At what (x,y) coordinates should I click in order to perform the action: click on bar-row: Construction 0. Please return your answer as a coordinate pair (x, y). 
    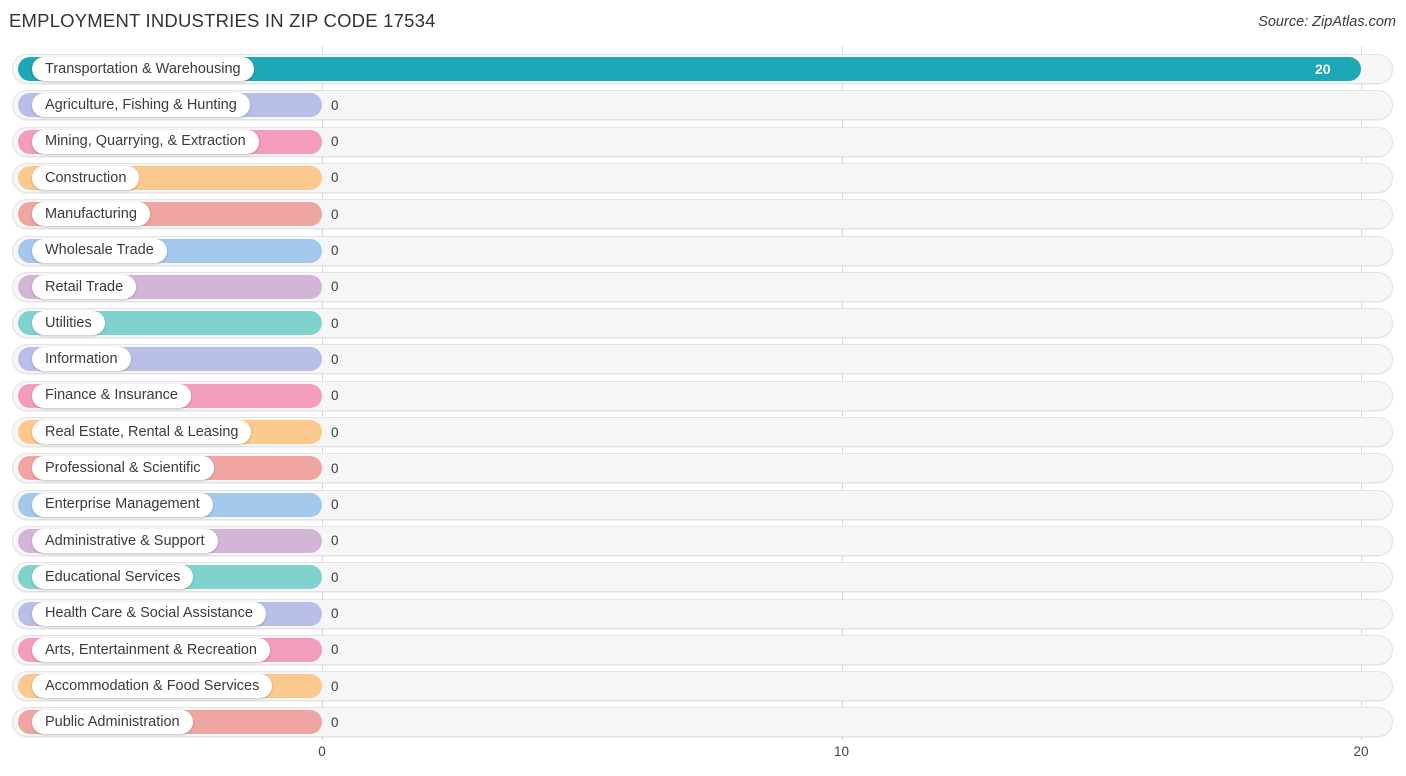
    Looking at the image, I should click on (703, 177).